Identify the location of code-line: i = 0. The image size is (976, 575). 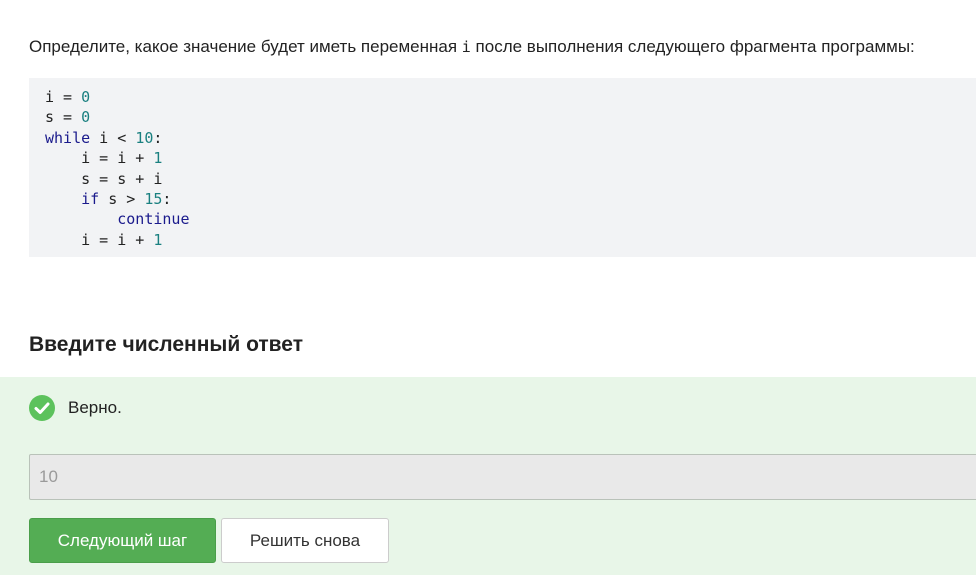
(510, 97).